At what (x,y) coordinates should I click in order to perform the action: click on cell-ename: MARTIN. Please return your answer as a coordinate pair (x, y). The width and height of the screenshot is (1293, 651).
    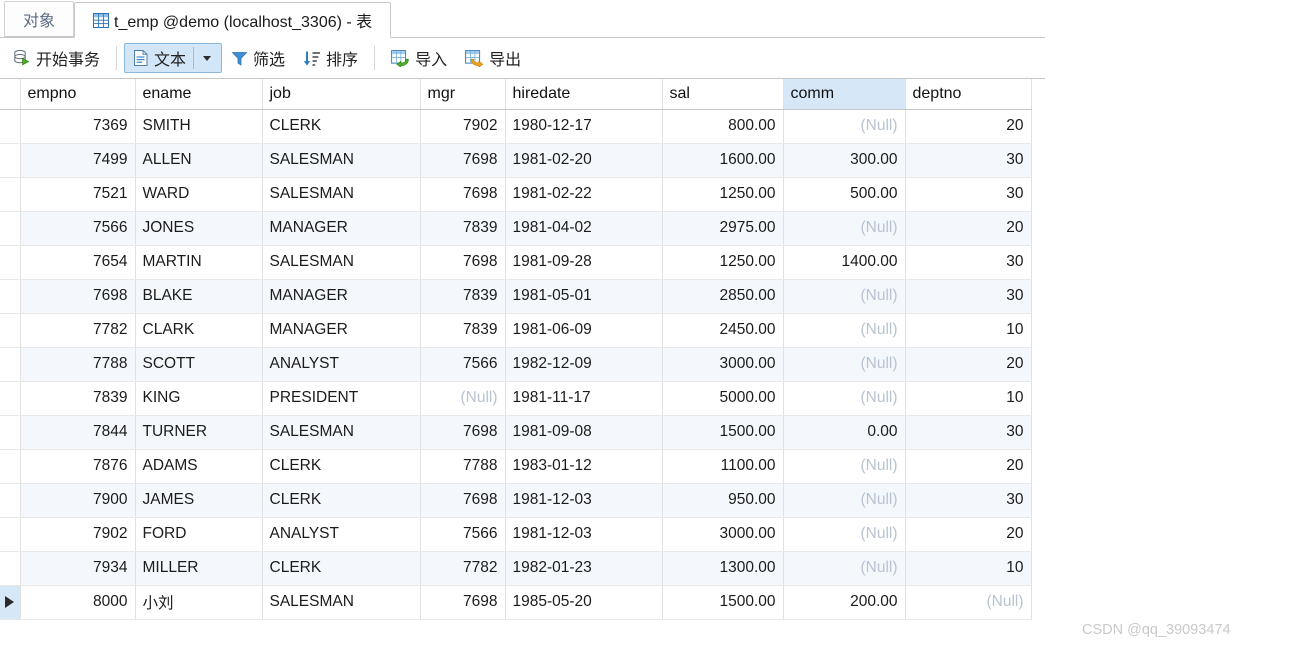
    Looking at the image, I should click on (199, 262).